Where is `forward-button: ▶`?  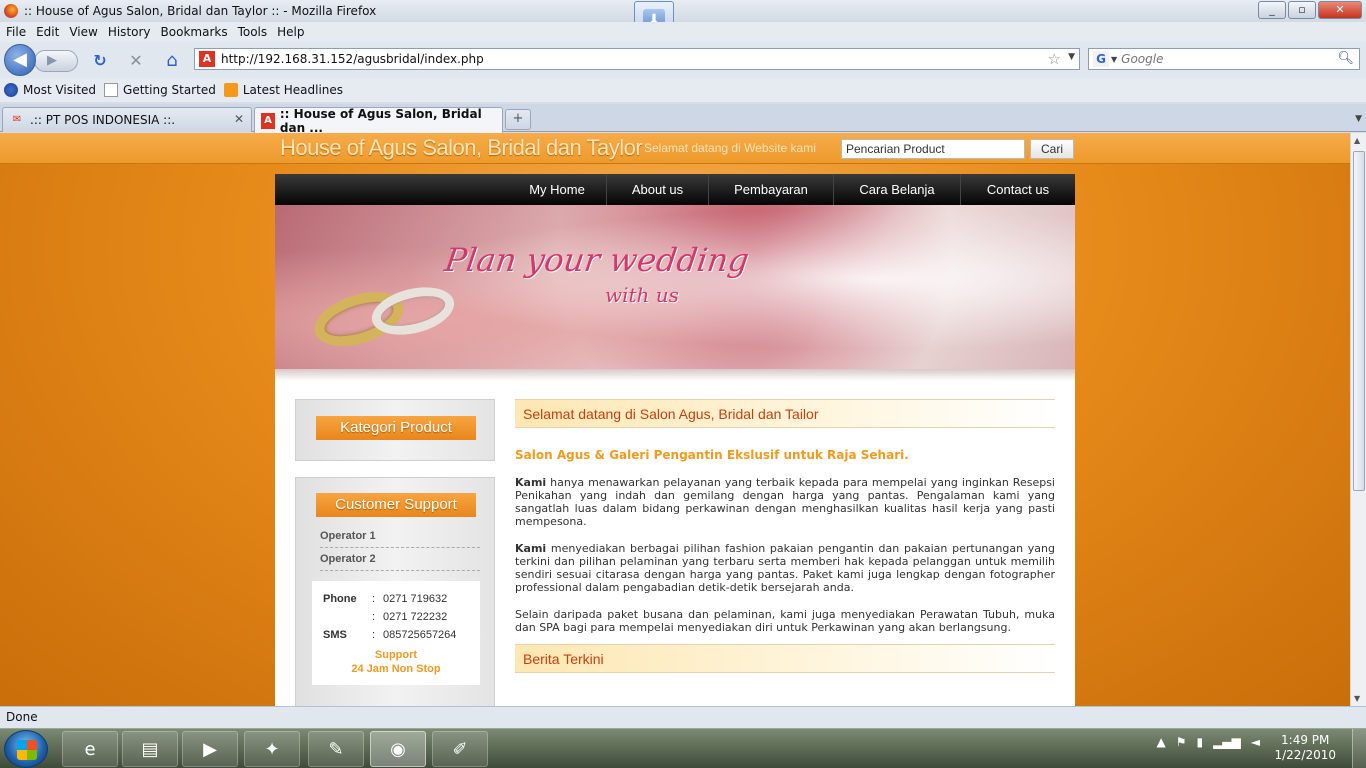 forward-button: ▶ is located at coordinates (56, 61).